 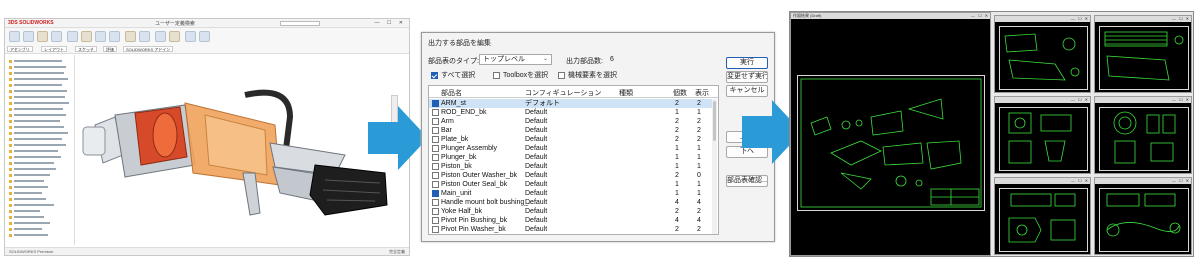 I want to click on table-row: Handle mount bolt bushing_... Default 4 4, so click(x=571, y=202).